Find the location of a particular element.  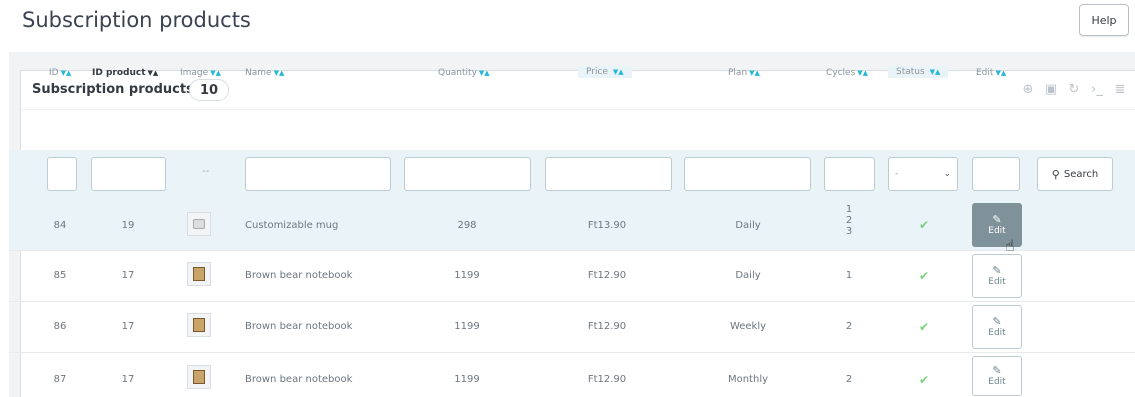

col-header-quantity: Quantity ▼▲ is located at coordinates (464, 73).